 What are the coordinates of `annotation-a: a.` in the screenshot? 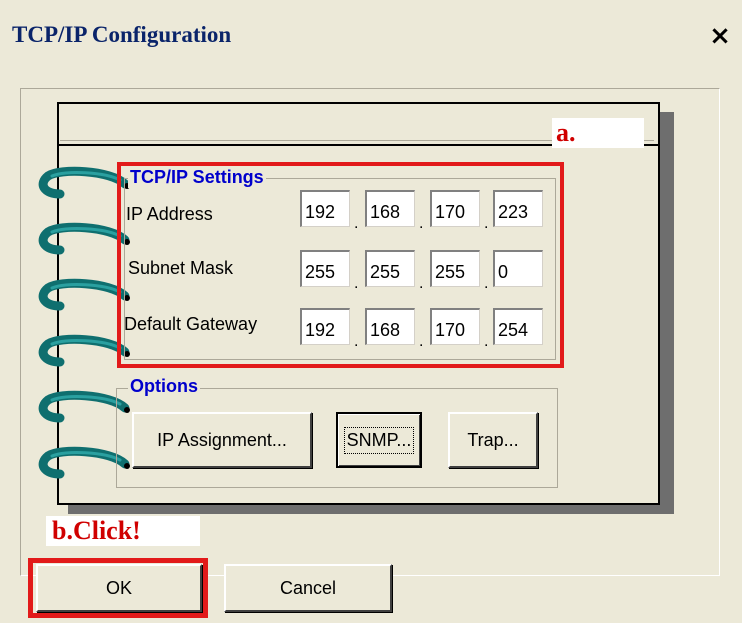 It's located at (598, 133).